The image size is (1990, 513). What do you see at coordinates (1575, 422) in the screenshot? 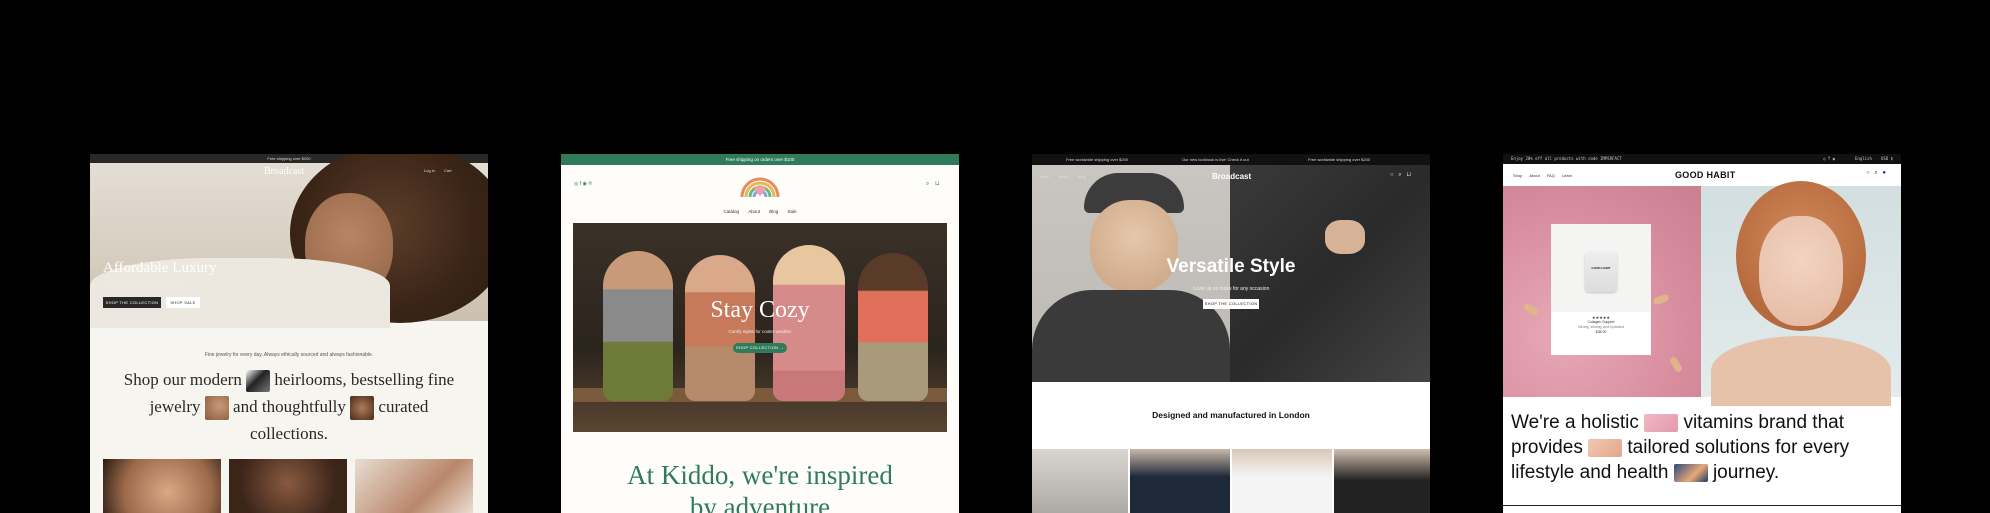
I see `rich-text-1: We're a holistic` at bounding box center [1575, 422].